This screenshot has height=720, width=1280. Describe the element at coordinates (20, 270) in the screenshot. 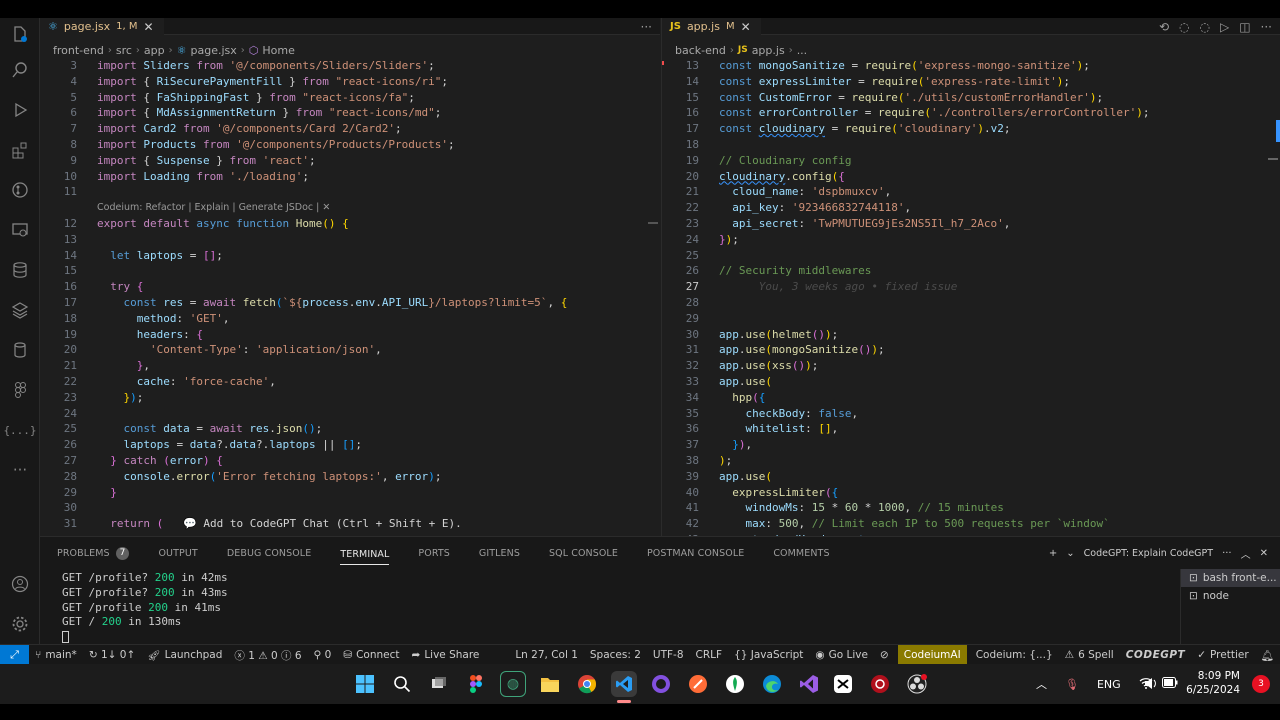

I see `database-icon` at that location.